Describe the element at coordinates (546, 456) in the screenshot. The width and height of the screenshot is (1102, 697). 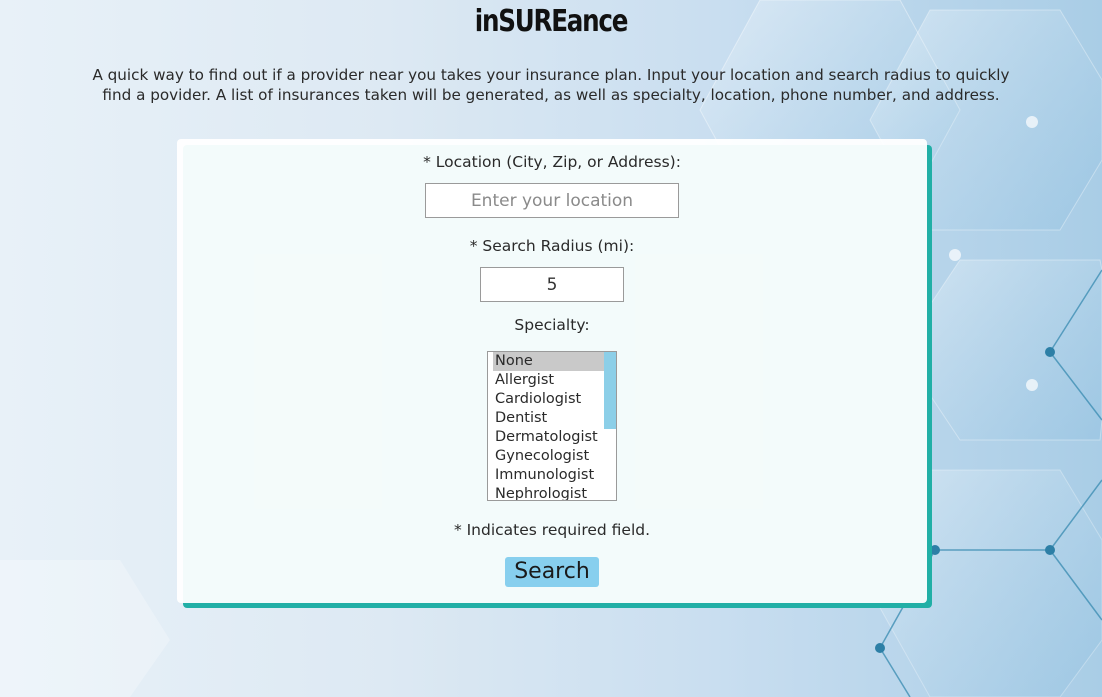
I see `specialty-option-gynecologist: Gynecologist` at that location.